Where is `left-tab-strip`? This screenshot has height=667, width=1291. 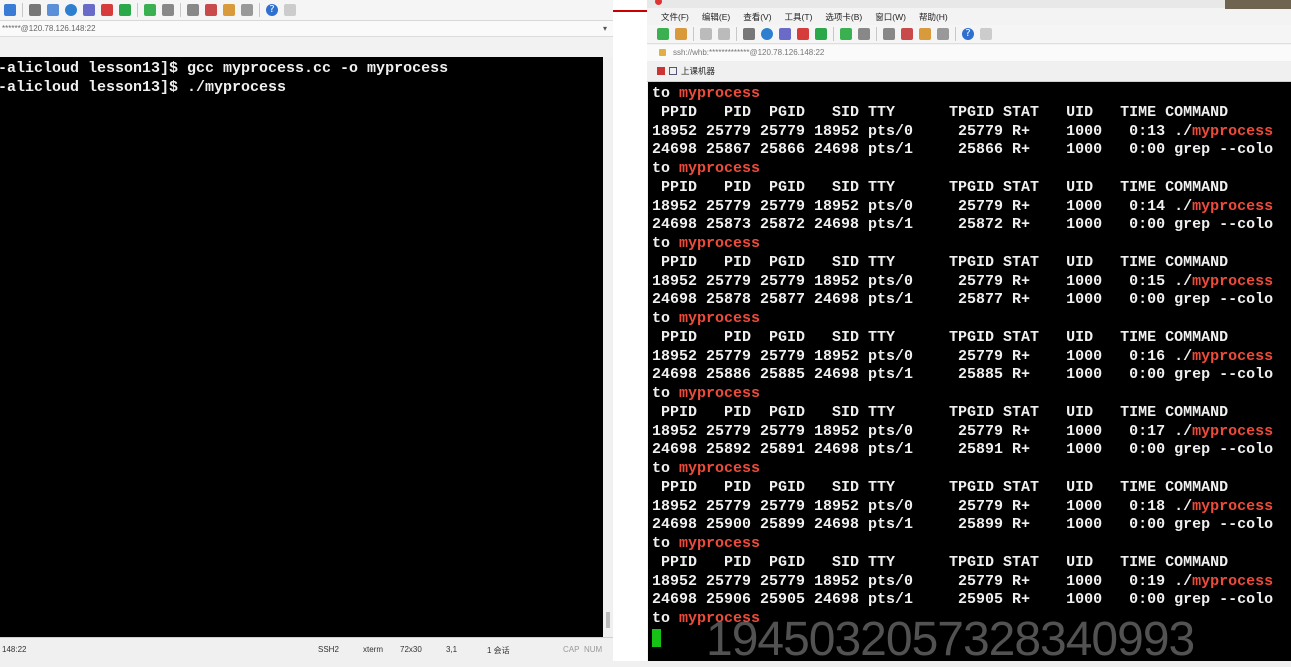
left-tab-strip is located at coordinates (306, 47).